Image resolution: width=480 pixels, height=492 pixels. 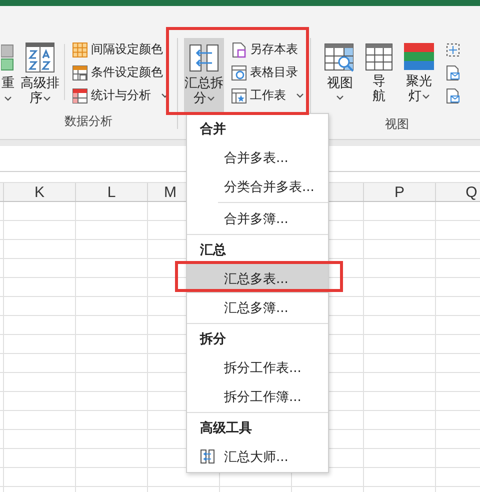 What do you see at coordinates (213, 250) in the screenshot?
I see `menu-section-title: 汇总` at bounding box center [213, 250].